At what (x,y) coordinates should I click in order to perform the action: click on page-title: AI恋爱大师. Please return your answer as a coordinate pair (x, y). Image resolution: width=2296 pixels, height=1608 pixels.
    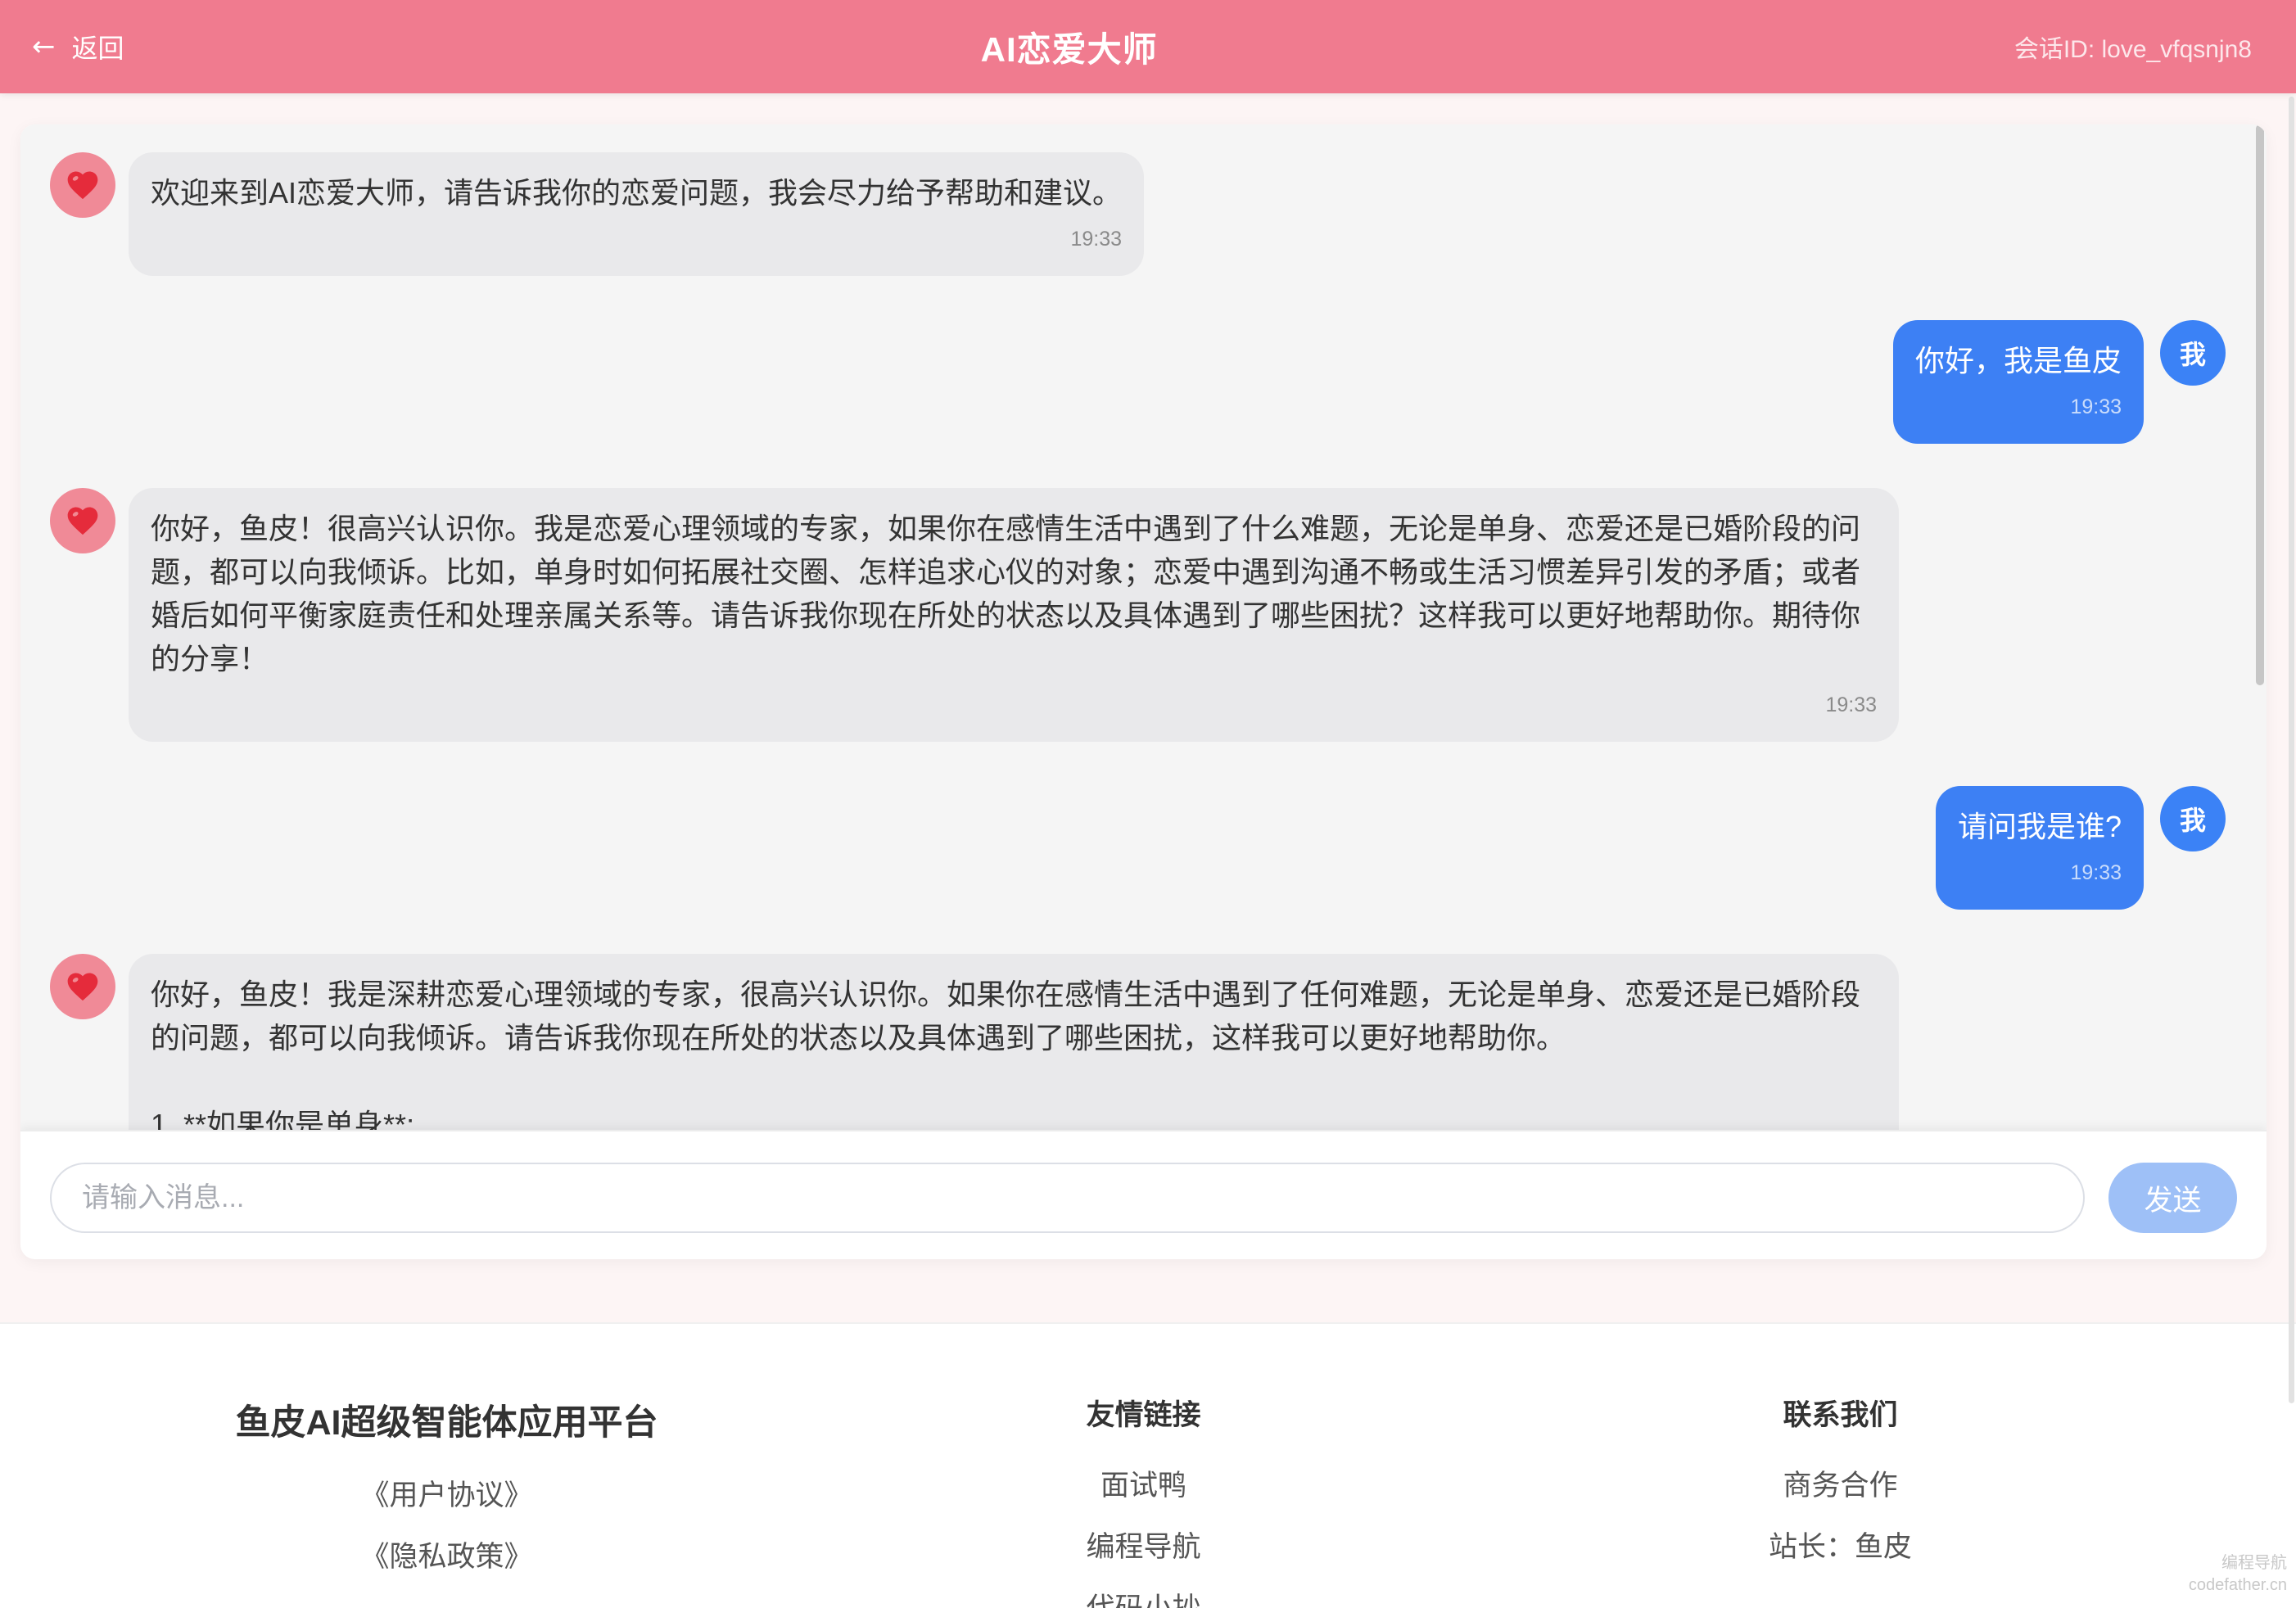
    Looking at the image, I should click on (1069, 49).